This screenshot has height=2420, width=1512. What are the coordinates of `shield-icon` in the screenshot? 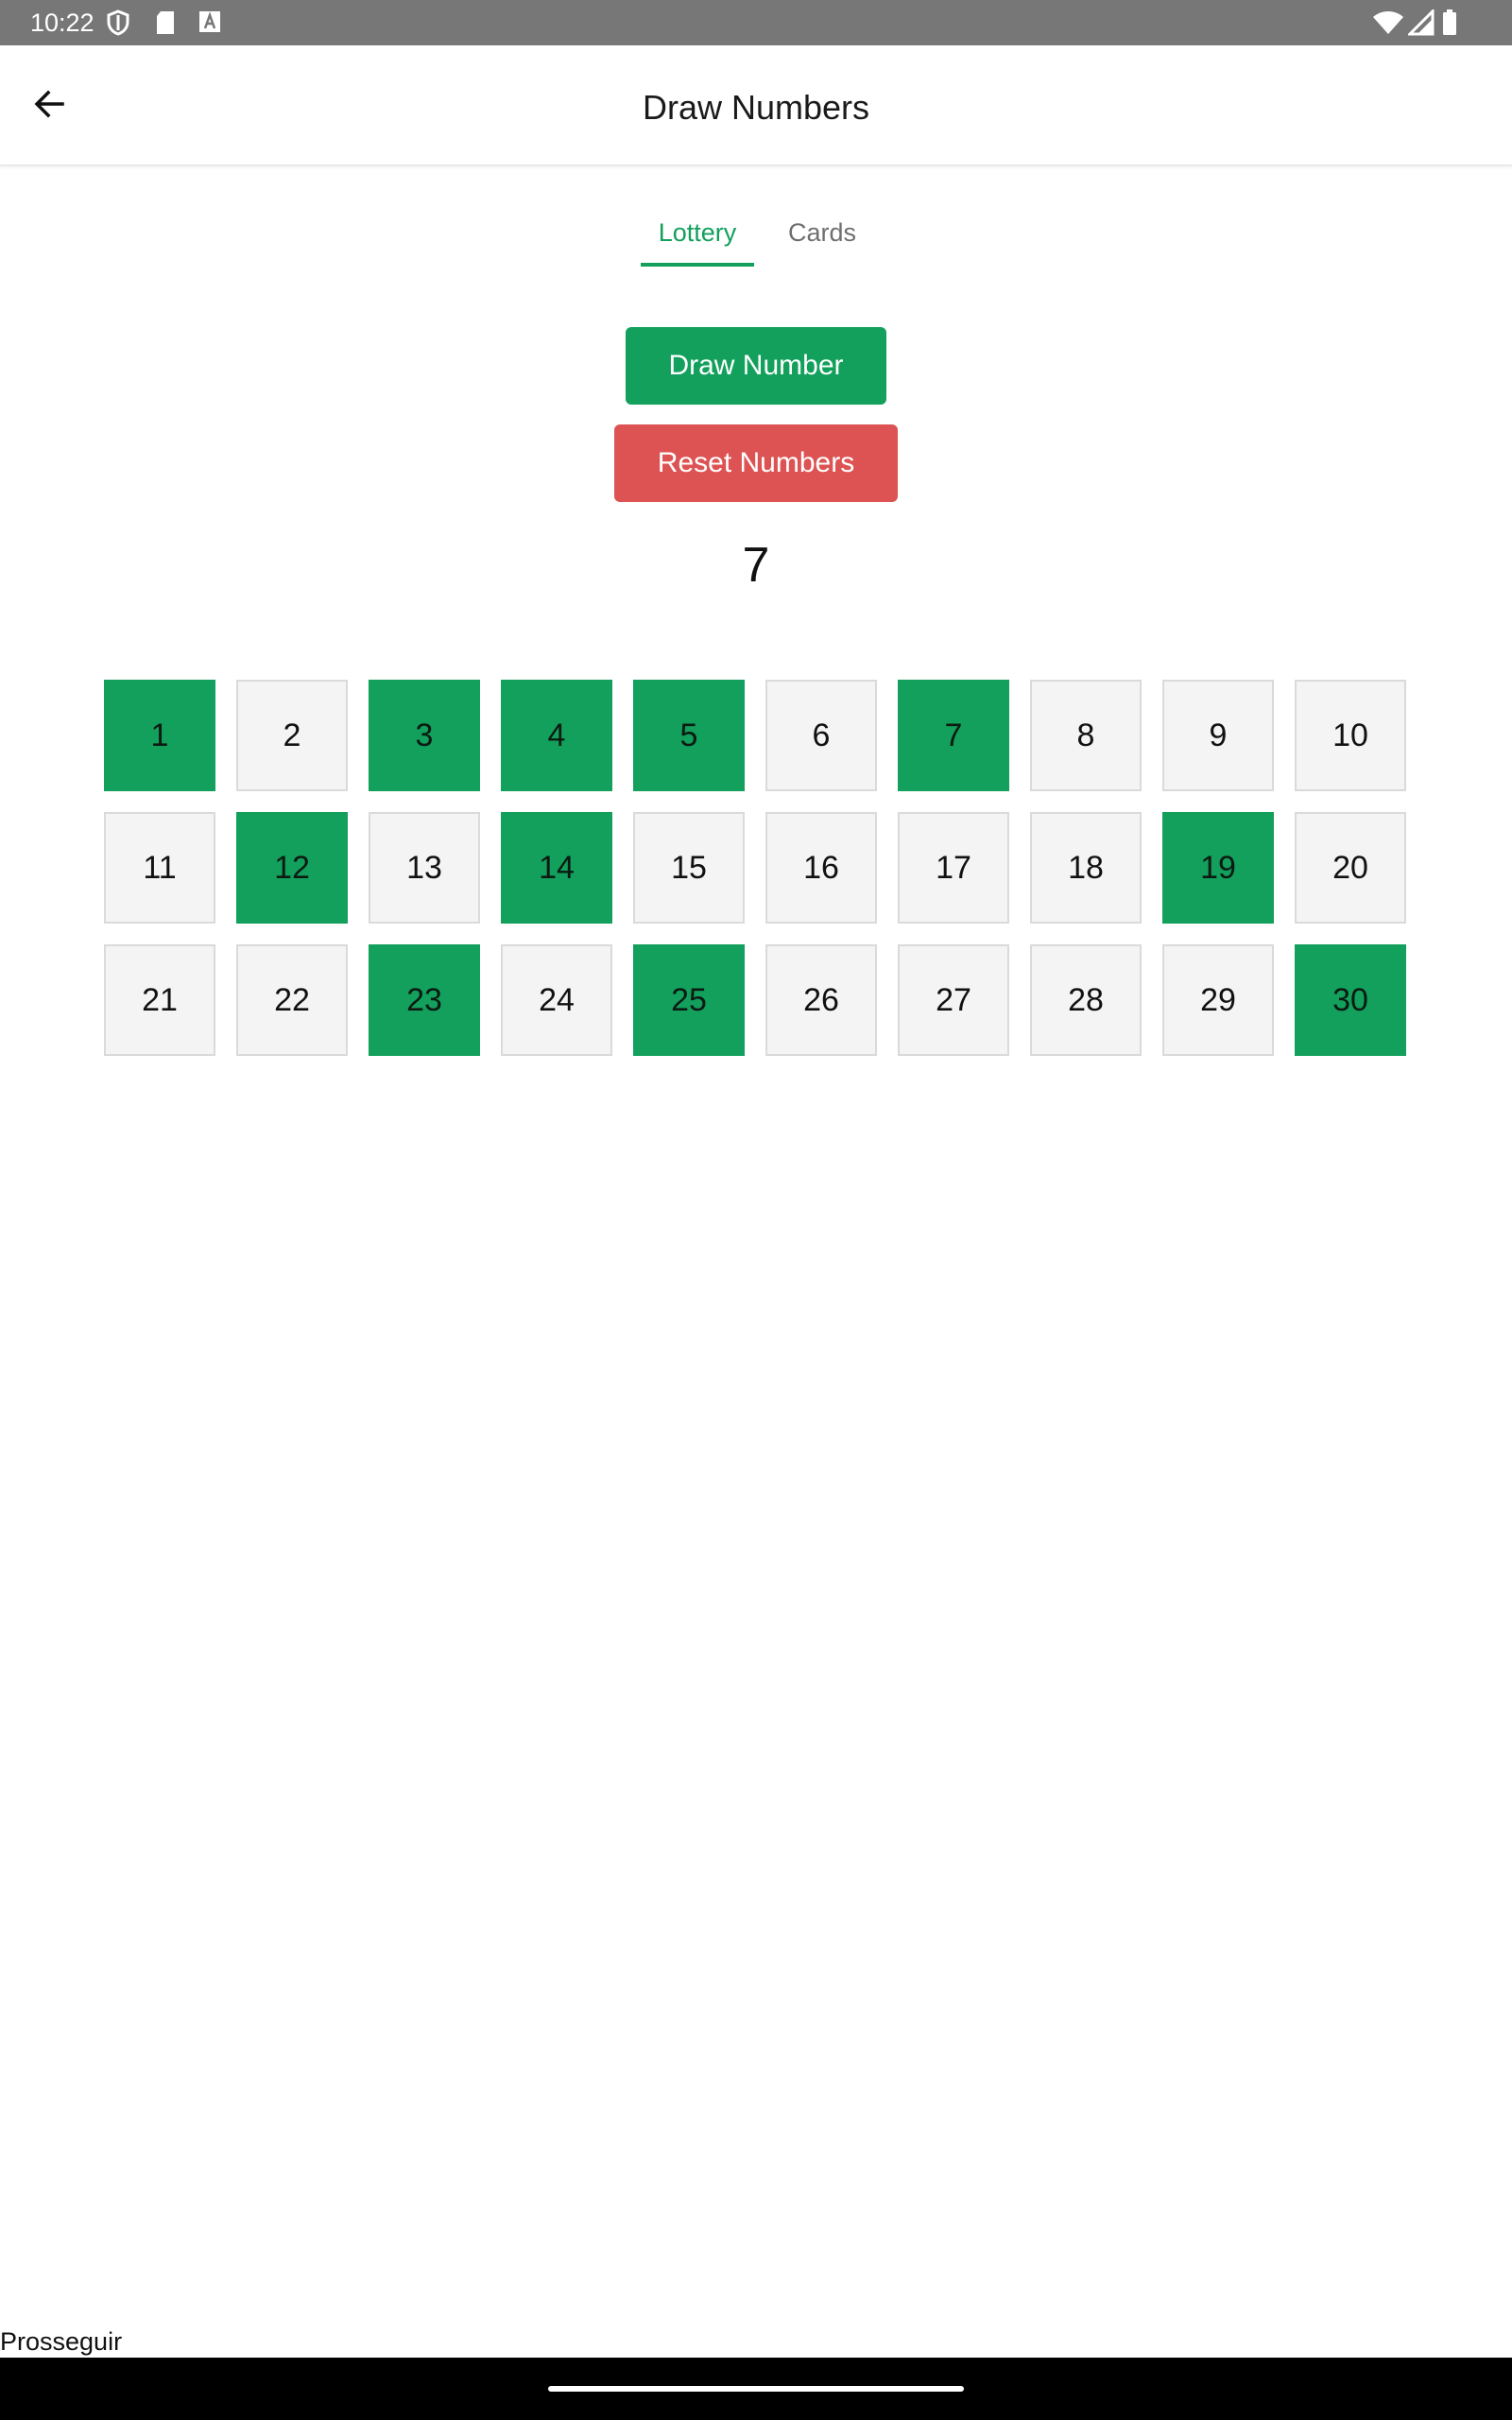 It's located at (118, 25).